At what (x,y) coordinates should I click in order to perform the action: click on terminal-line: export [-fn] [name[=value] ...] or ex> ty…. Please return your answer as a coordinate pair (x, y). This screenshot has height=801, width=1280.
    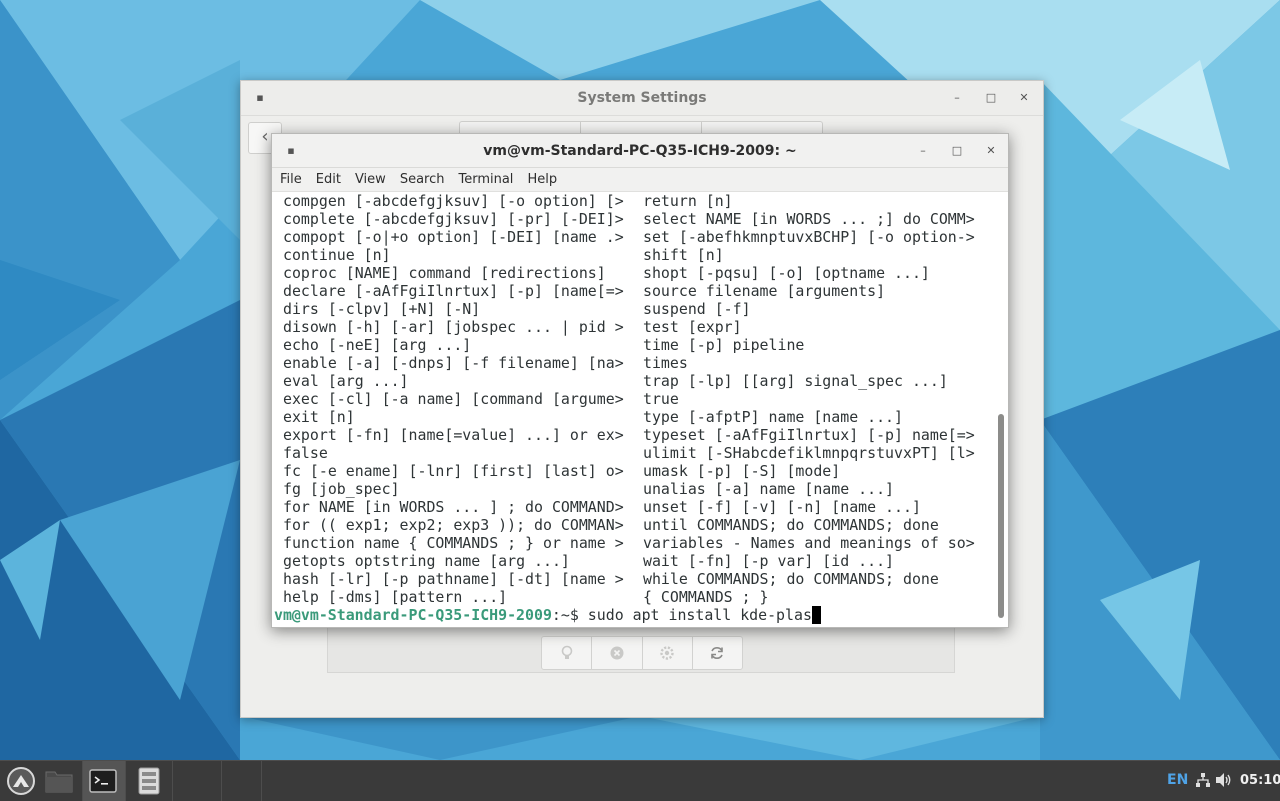
    Looking at the image, I should click on (638, 435).